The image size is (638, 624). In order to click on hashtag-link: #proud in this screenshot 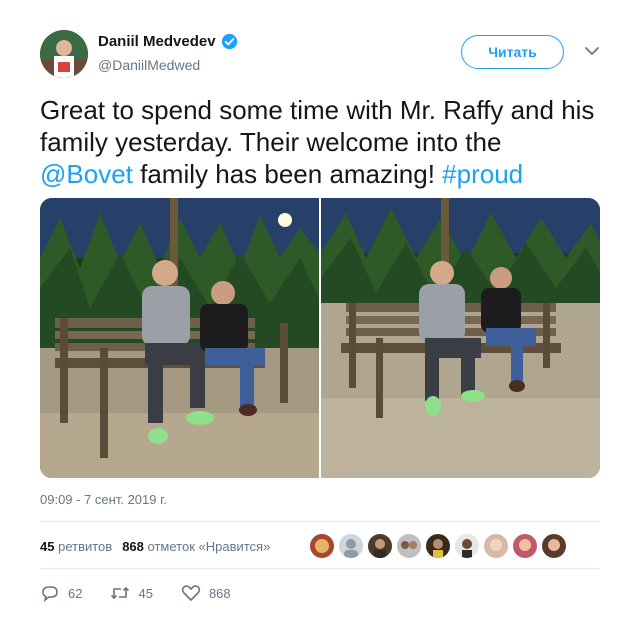, I will do `click(482, 174)`.